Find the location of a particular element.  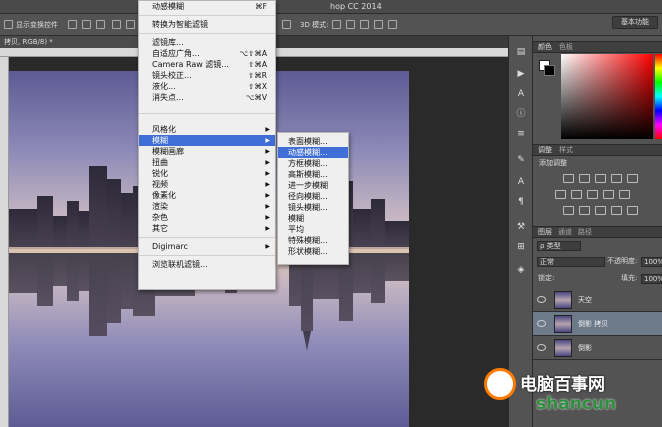

menu-item-stylize: 风格化 ▶ is located at coordinates (207, 129).